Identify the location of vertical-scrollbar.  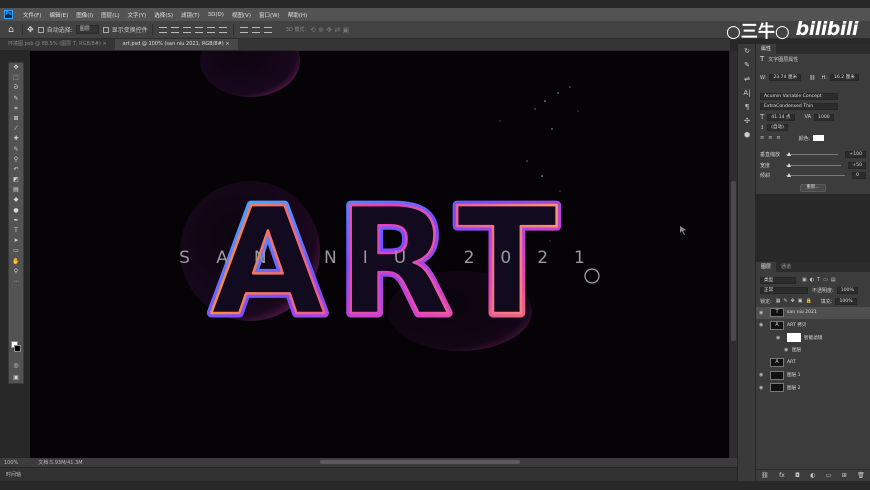
(733, 254).